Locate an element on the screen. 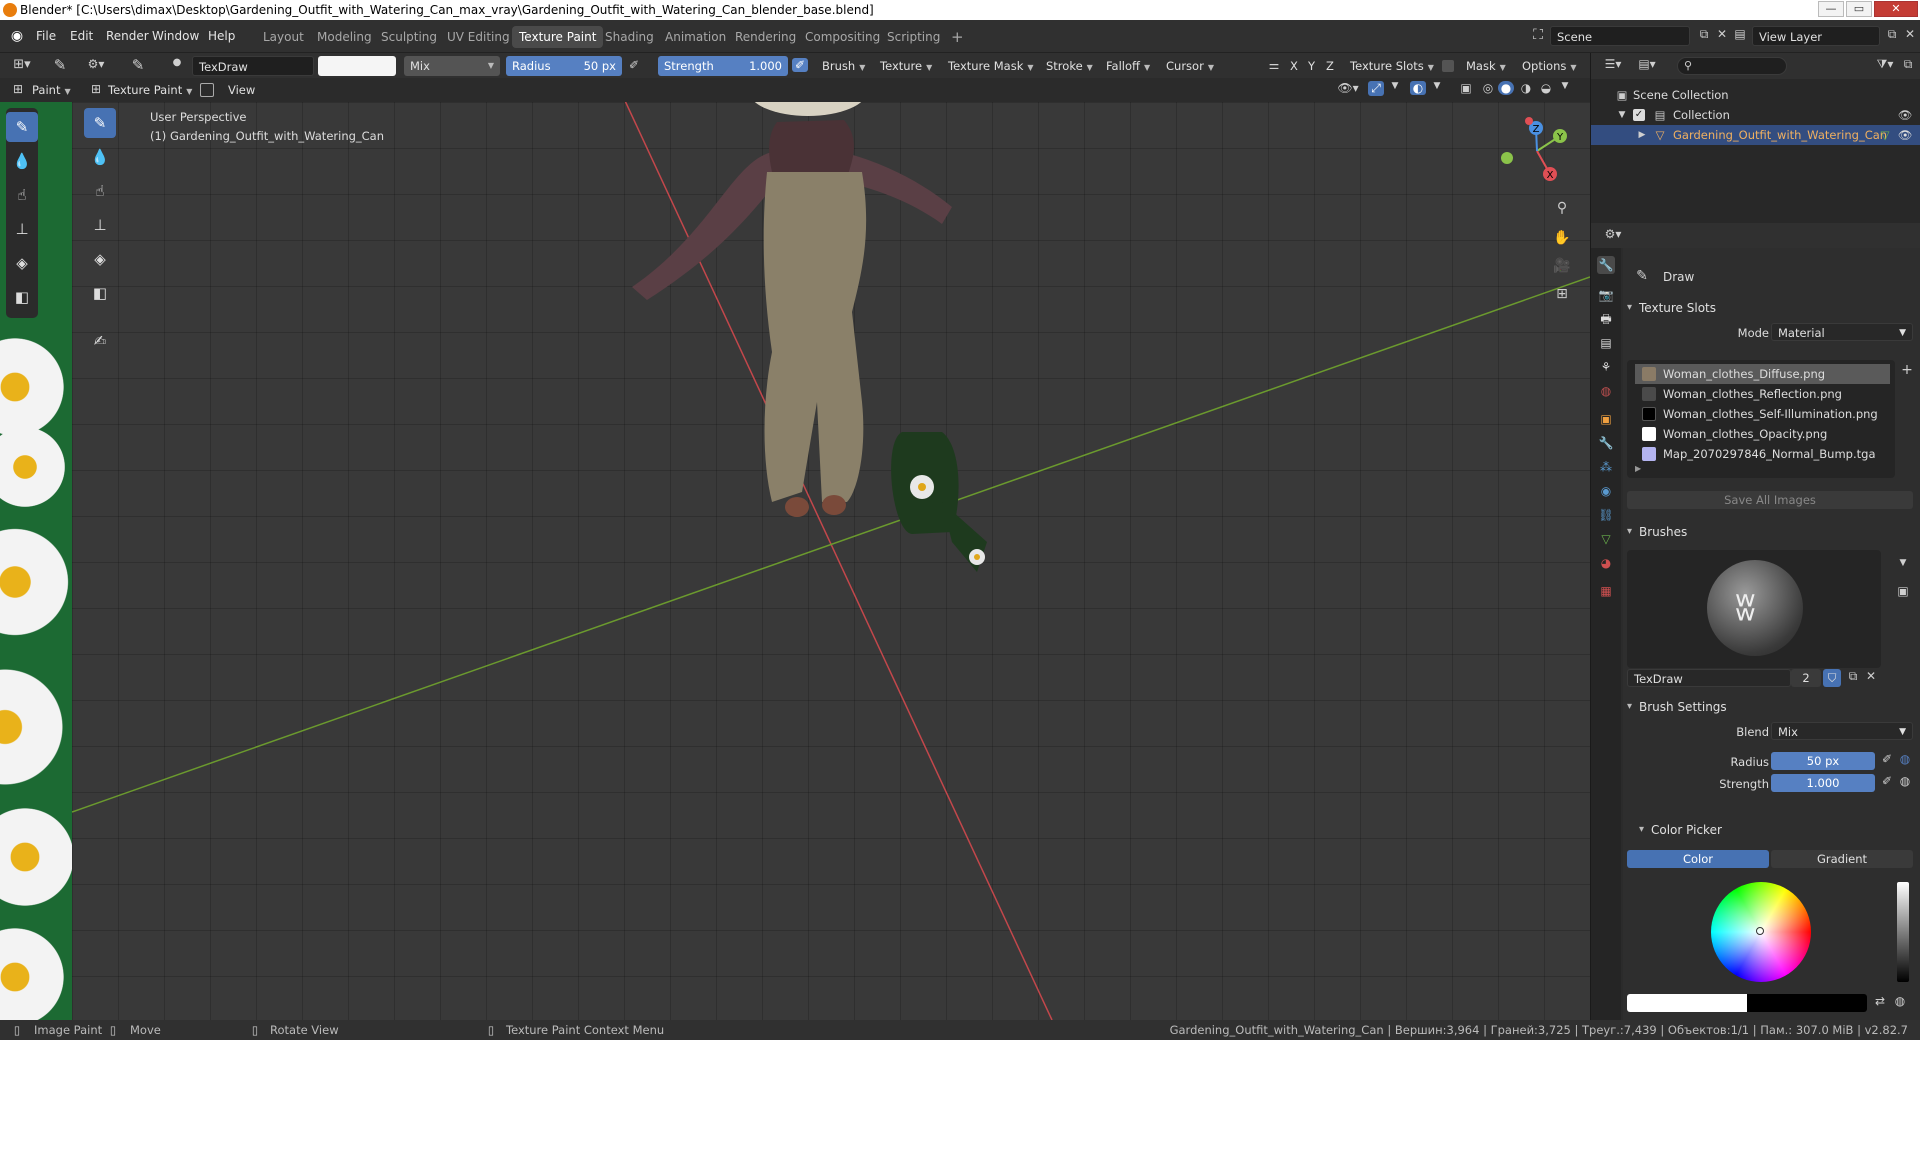 The width and height of the screenshot is (1920, 1158). viewport-mask-tool-icon: ◧ is located at coordinates (100, 293).